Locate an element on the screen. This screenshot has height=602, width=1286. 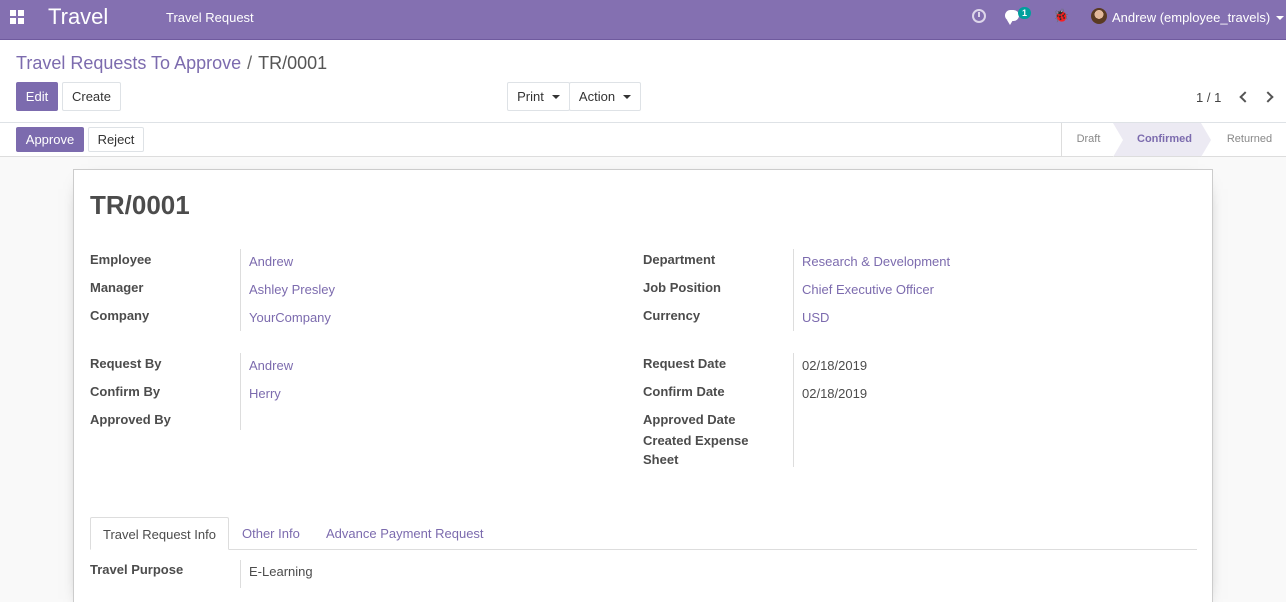
action-button-label: Action is located at coordinates (597, 96).